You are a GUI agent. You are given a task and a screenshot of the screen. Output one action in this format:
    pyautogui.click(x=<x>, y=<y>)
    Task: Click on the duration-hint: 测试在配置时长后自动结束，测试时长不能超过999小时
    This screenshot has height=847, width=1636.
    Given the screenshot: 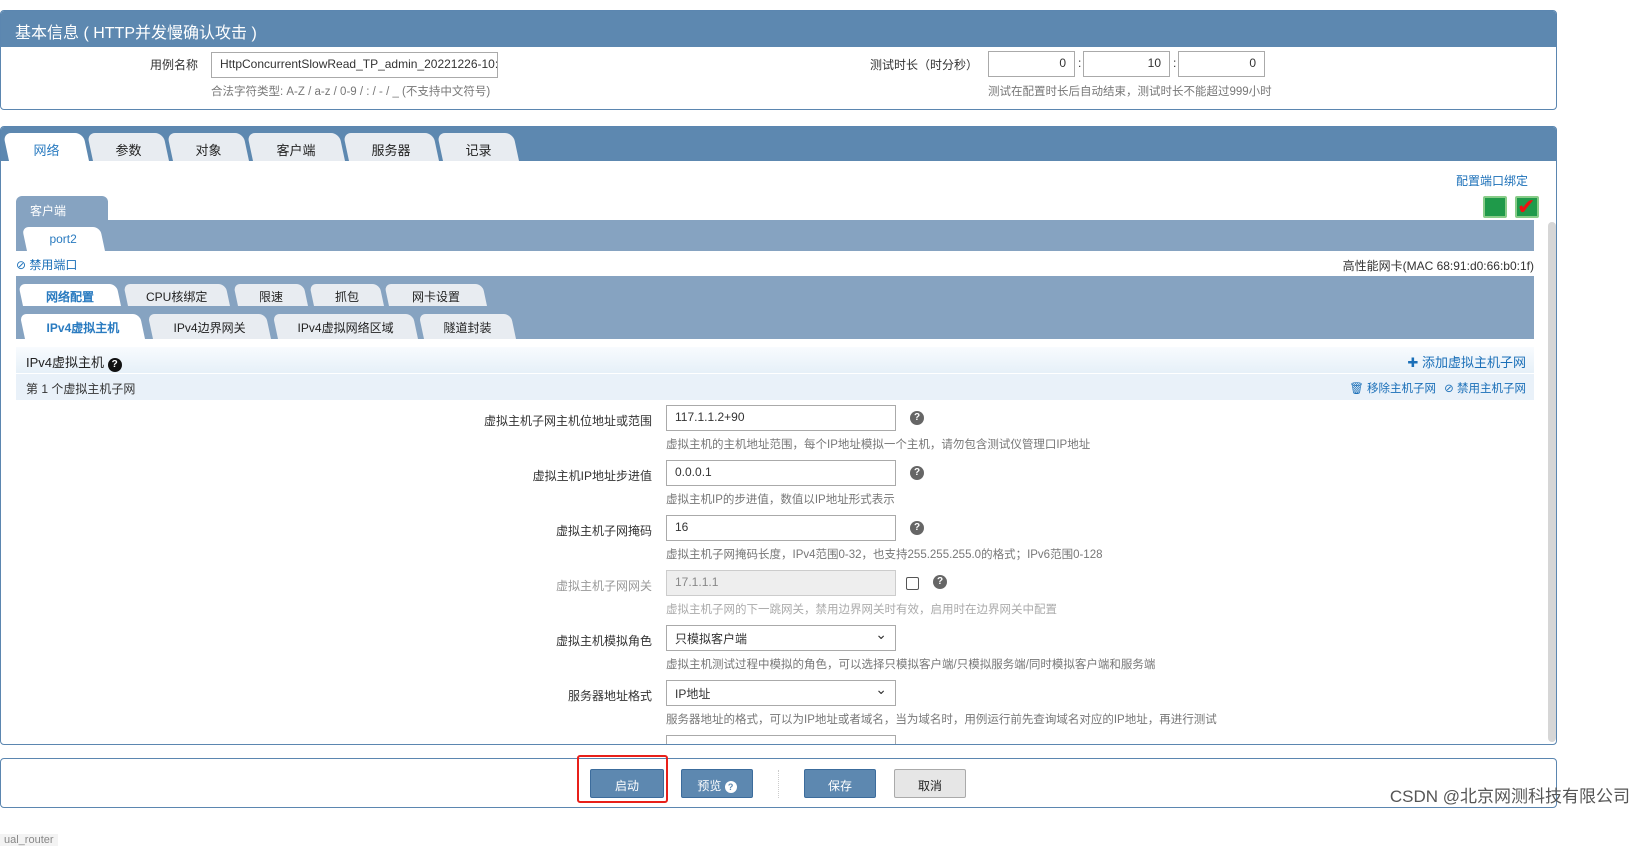 What is the action you would take?
    pyautogui.click(x=1130, y=92)
    